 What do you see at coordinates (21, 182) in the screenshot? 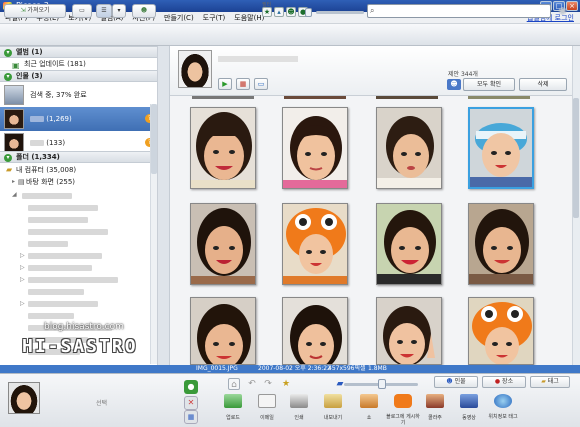
I see `desktop-icon: ▤` at bounding box center [21, 182].